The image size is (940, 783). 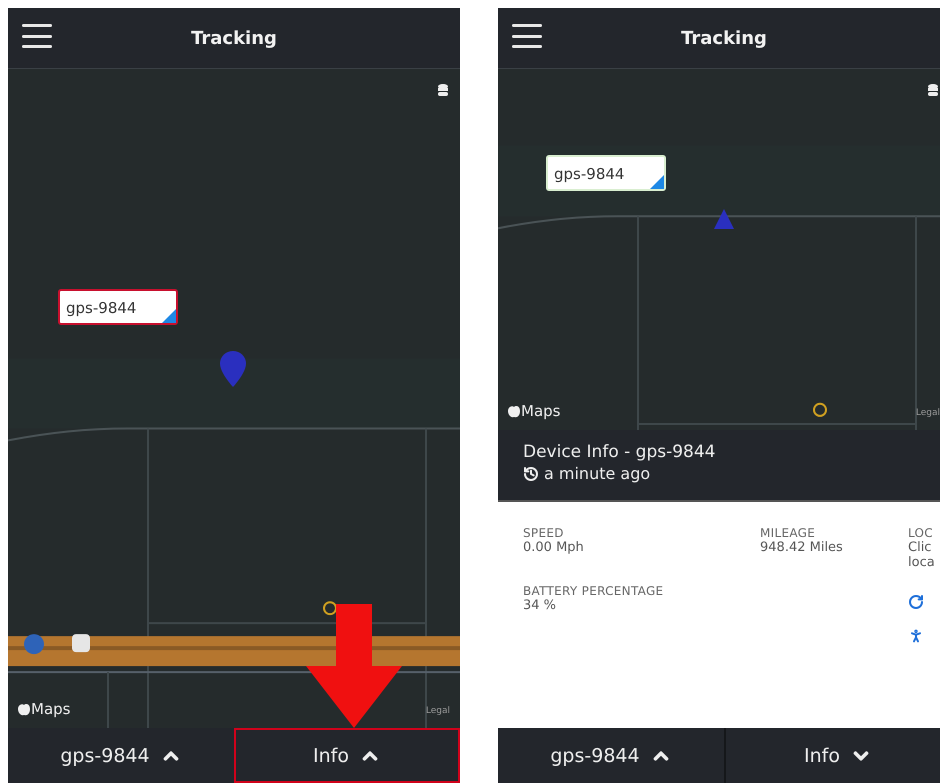 What do you see at coordinates (619, 452) in the screenshot?
I see `device-info-title: Device Info - gps-9844` at bounding box center [619, 452].